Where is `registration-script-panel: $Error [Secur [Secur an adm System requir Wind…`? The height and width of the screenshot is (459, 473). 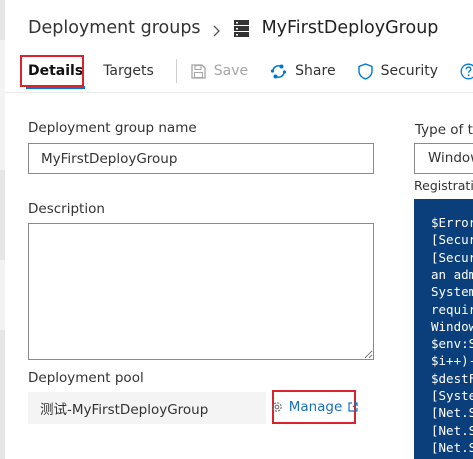
registration-script-panel: $Error [Secur [Secur an adm System requir Wind… is located at coordinates (443, 329).